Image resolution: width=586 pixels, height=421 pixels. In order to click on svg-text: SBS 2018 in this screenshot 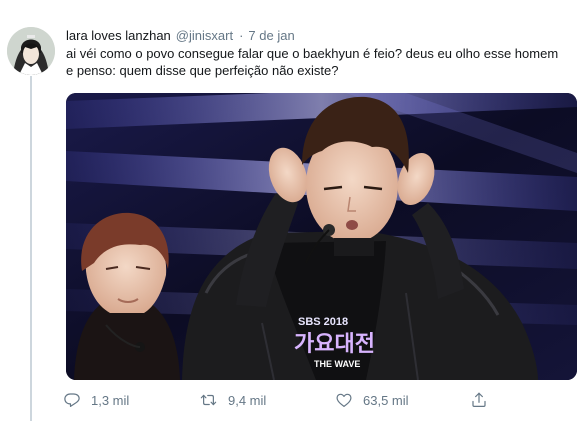, I will do `click(323, 322)`.